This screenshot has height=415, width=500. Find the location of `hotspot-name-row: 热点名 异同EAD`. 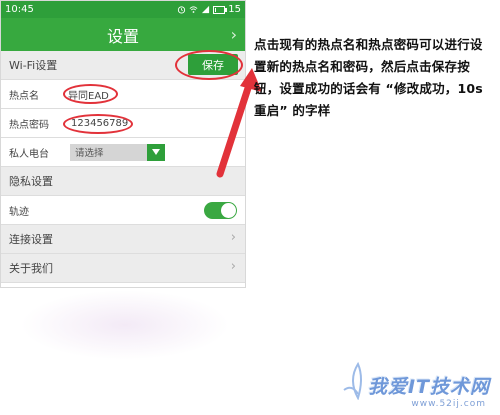

hotspot-name-row: 热点名 异同EAD is located at coordinates (123, 94).